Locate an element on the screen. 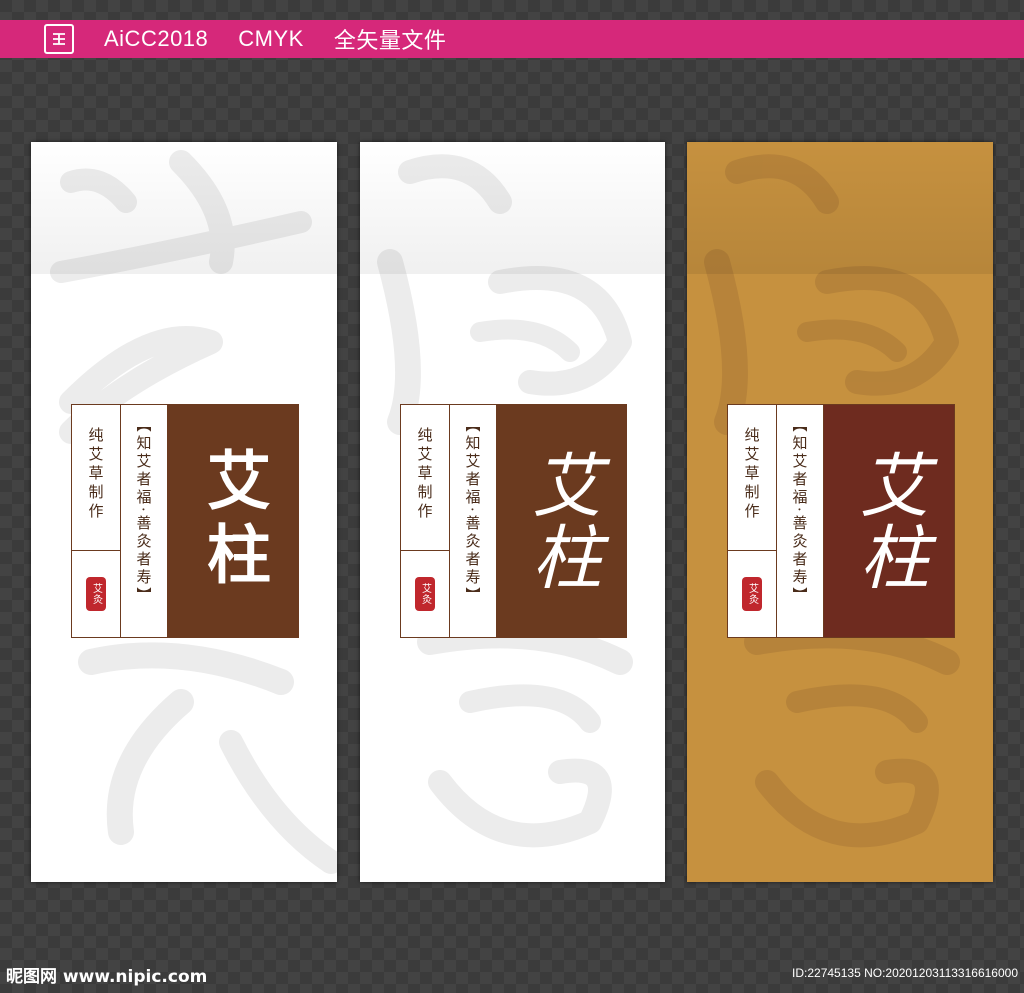  file-note: 全矢量文件 is located at coordinates (390, 40).